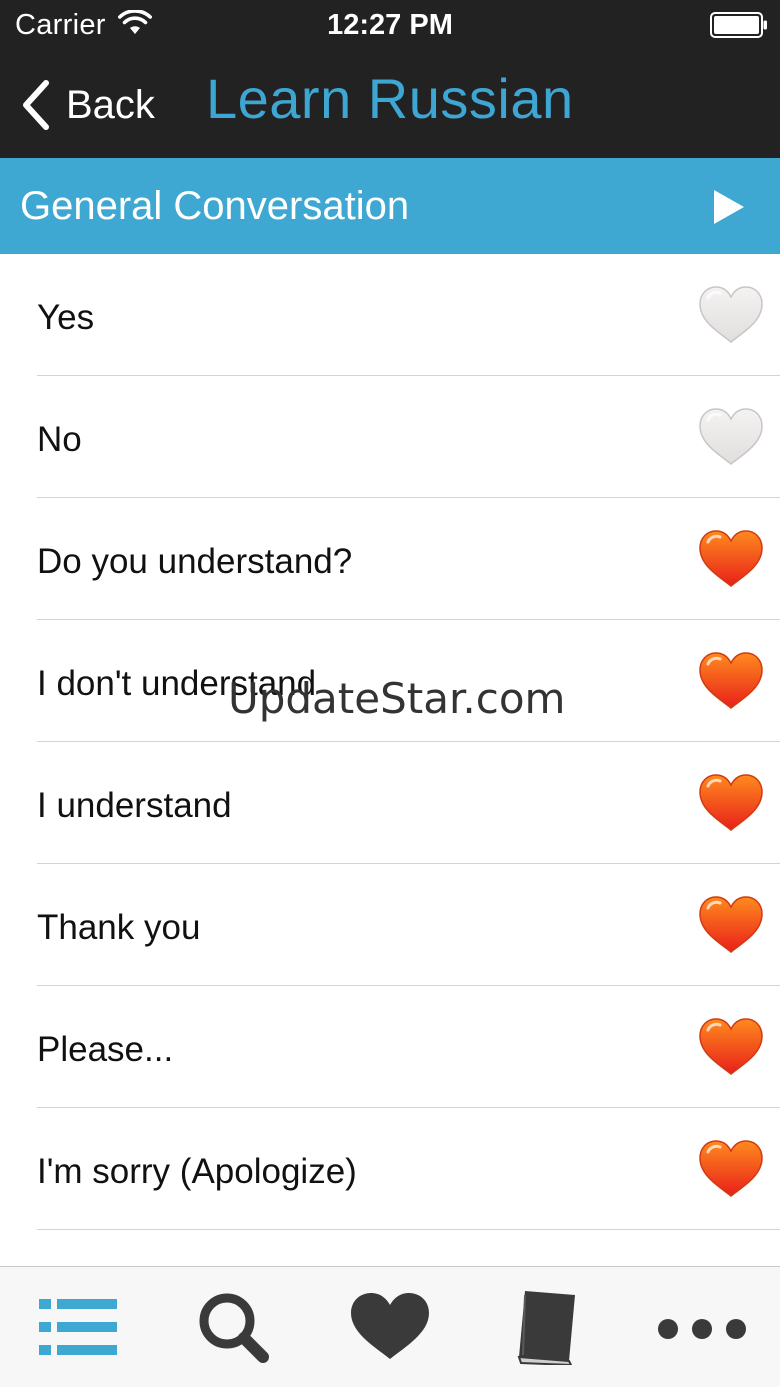  What do you see at coordinates (390, 681) in the screenshot?
I see `list-item: I don't understand` at bounding box center [390, 681].